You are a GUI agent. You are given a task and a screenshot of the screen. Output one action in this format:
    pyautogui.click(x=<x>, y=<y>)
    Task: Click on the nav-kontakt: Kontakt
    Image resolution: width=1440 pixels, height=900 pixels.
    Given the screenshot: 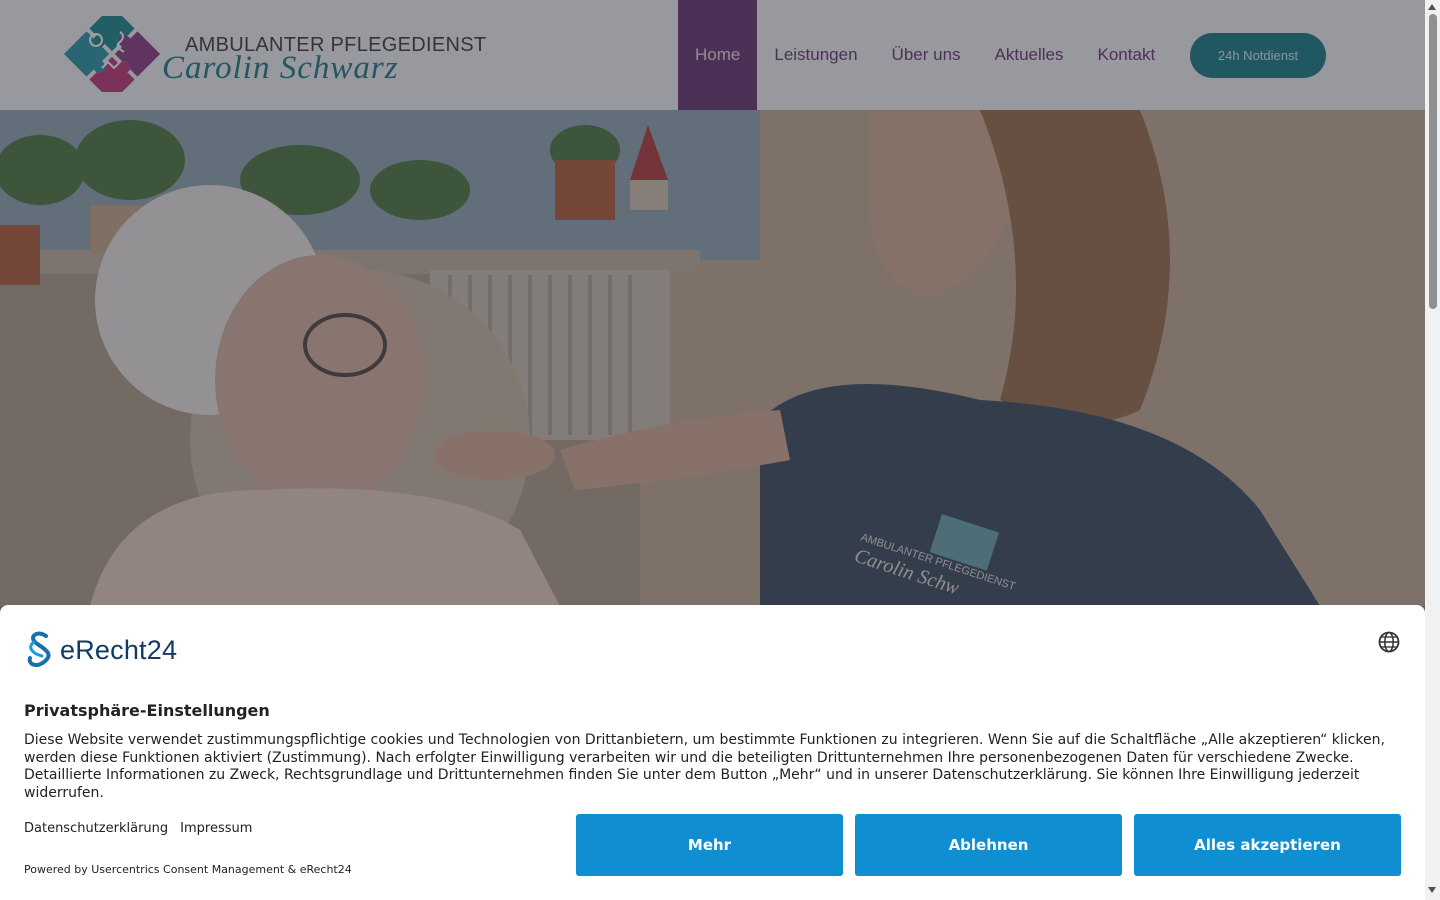 What is the action you would take?
    pyautogui.click(x=1127, y=55)
    